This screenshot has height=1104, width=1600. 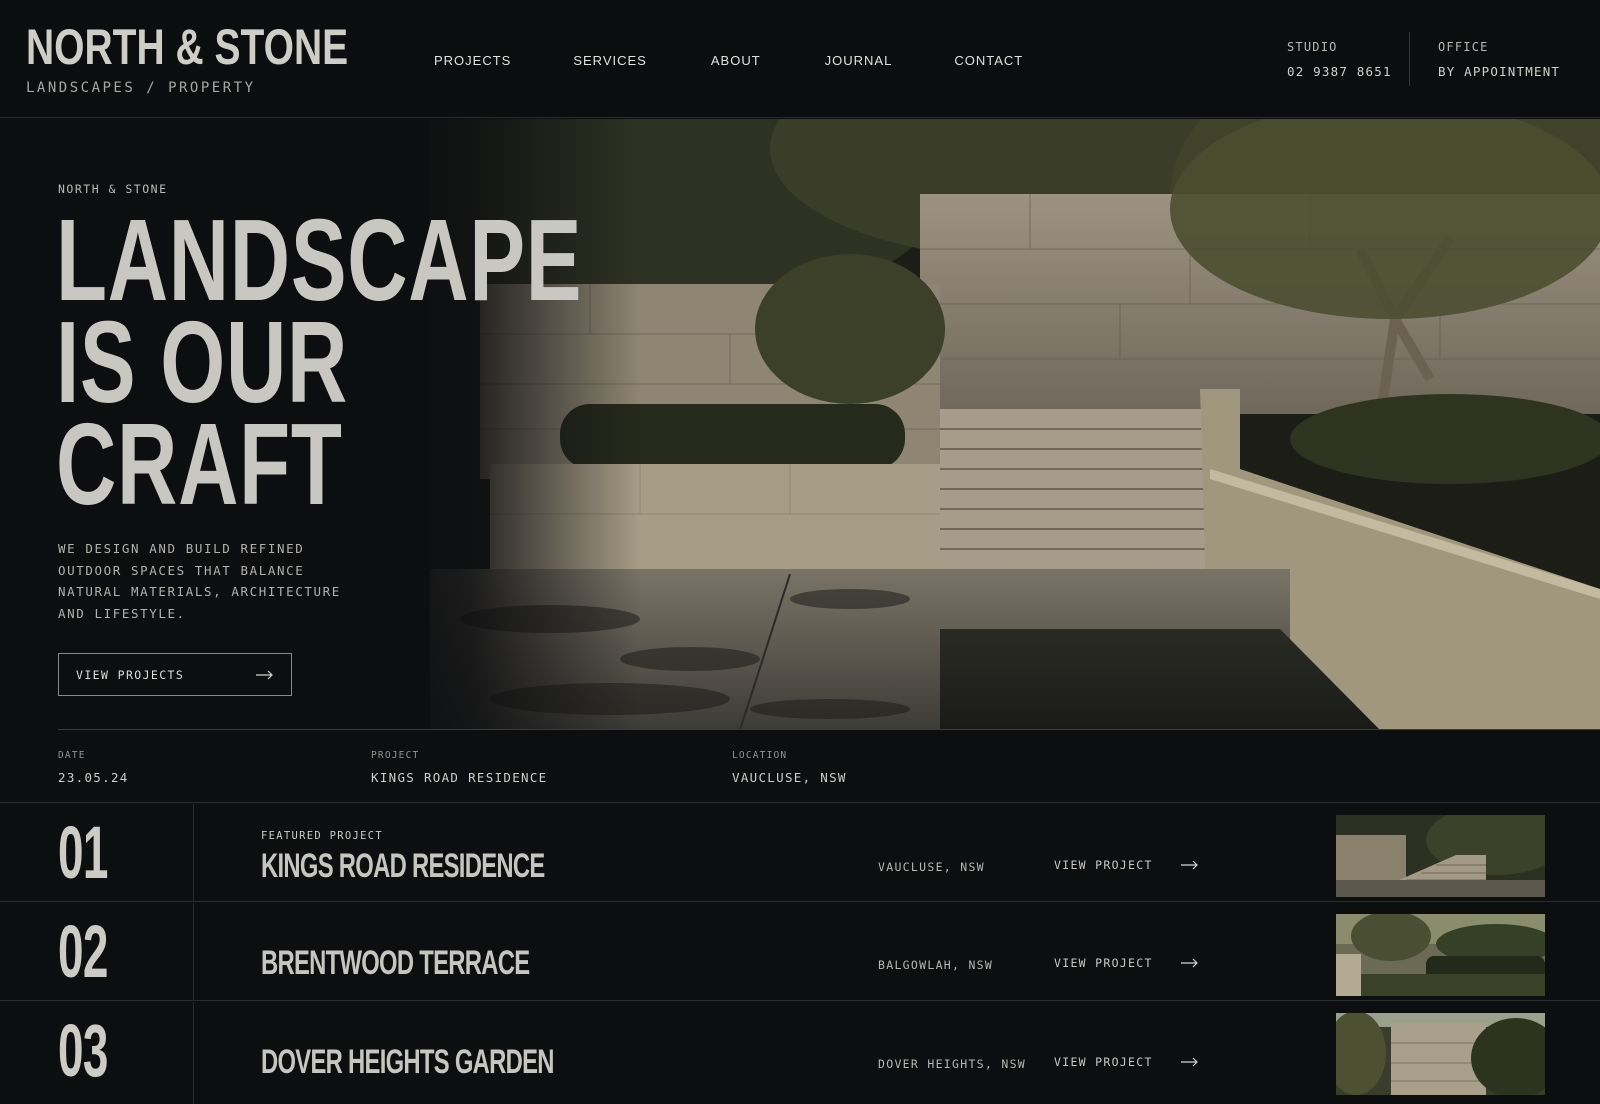 What do you see at coordinates (93, 767) in the screenshot?
I see `meta-date: DATE 23.05.24` at bounding box center [93, 767].